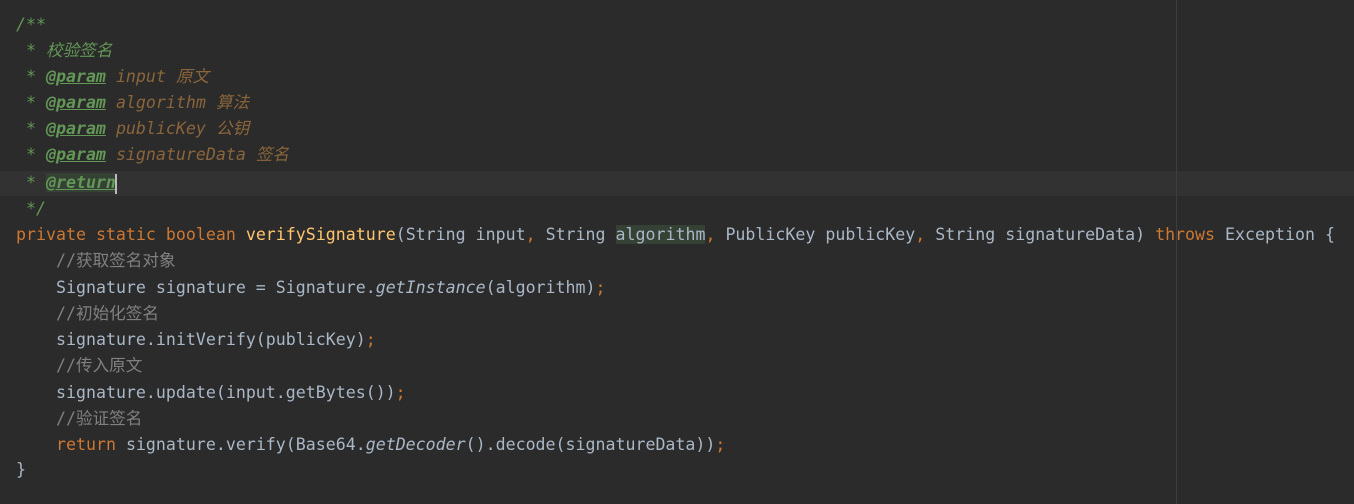  I want to click on javadoc-return-tag: @return, so click(80, 182).